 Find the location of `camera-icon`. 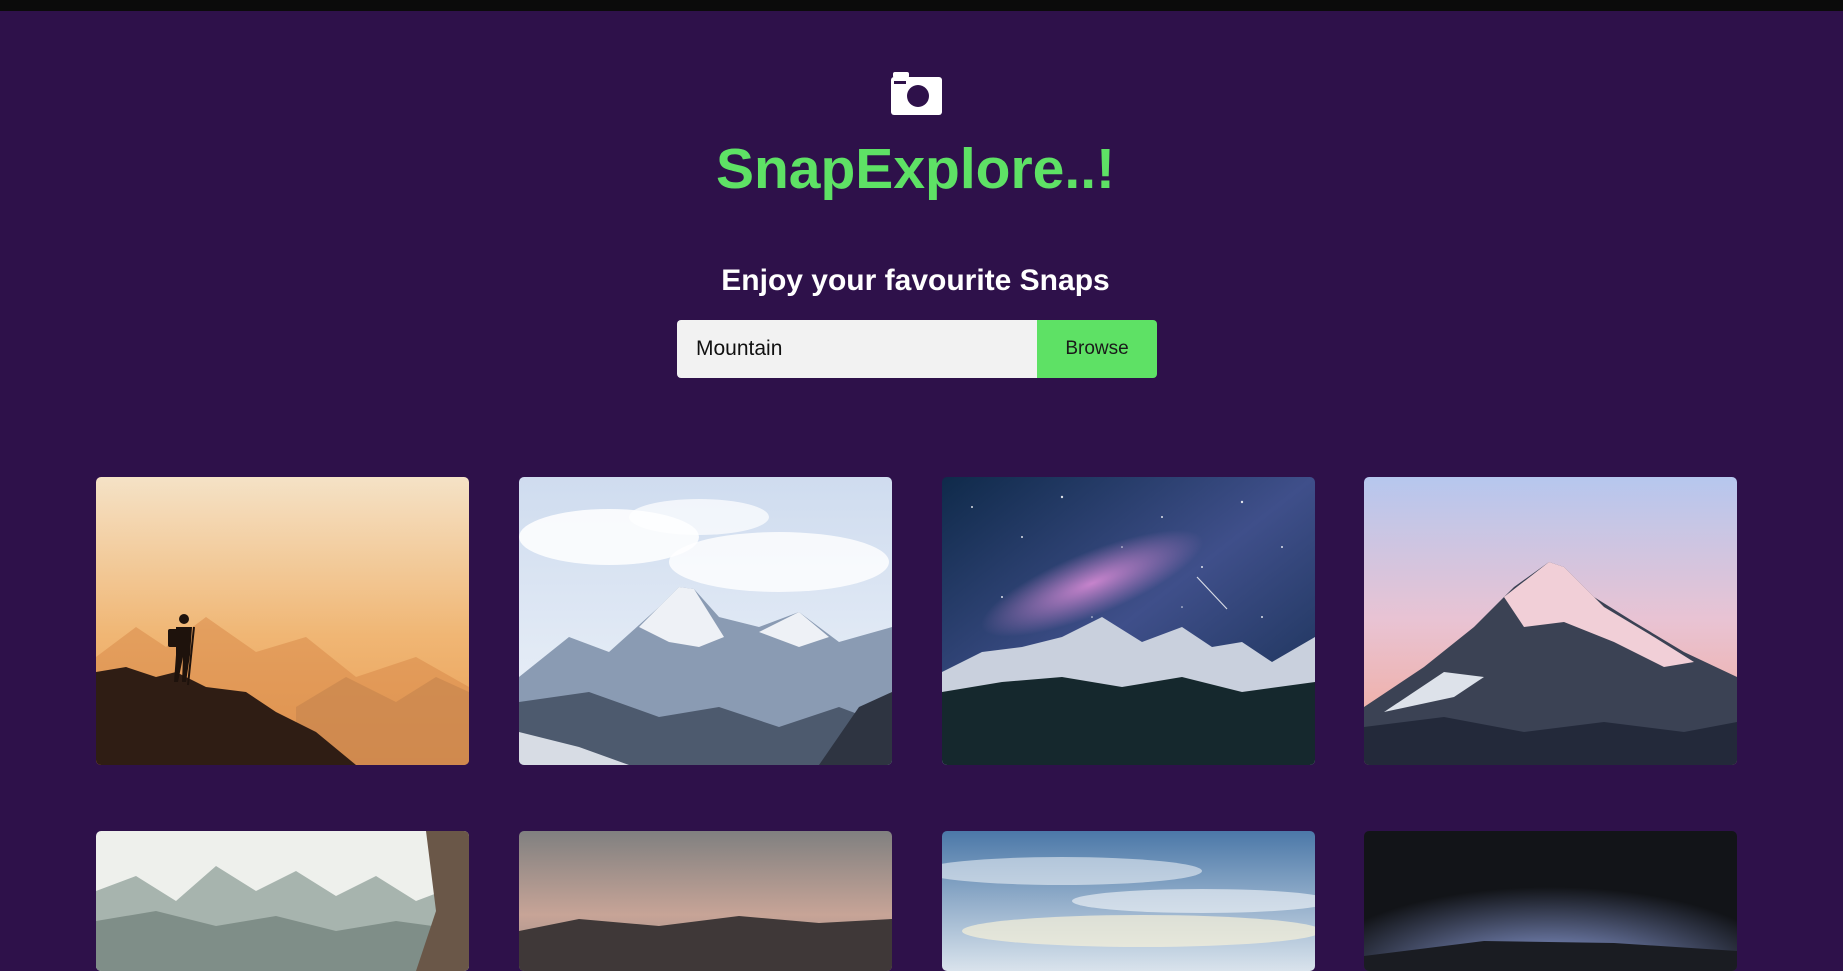

camera-icon is located at coordinates (916, 96).